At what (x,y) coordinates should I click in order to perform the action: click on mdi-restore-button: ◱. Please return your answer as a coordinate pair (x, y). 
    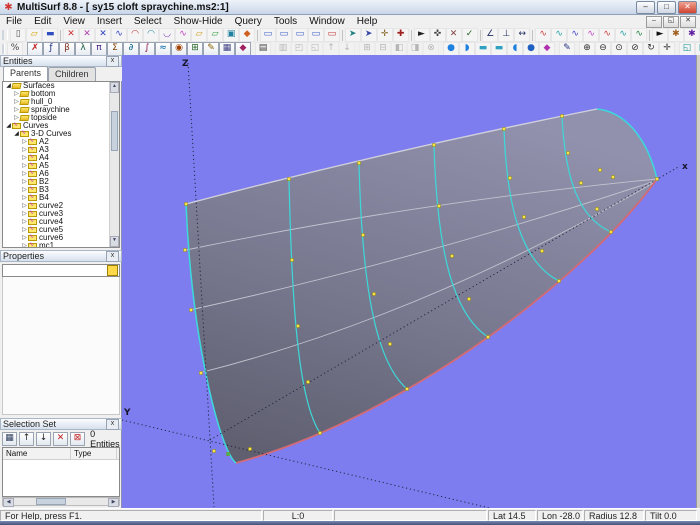
    Looking at the image, I should click on (671, 21).